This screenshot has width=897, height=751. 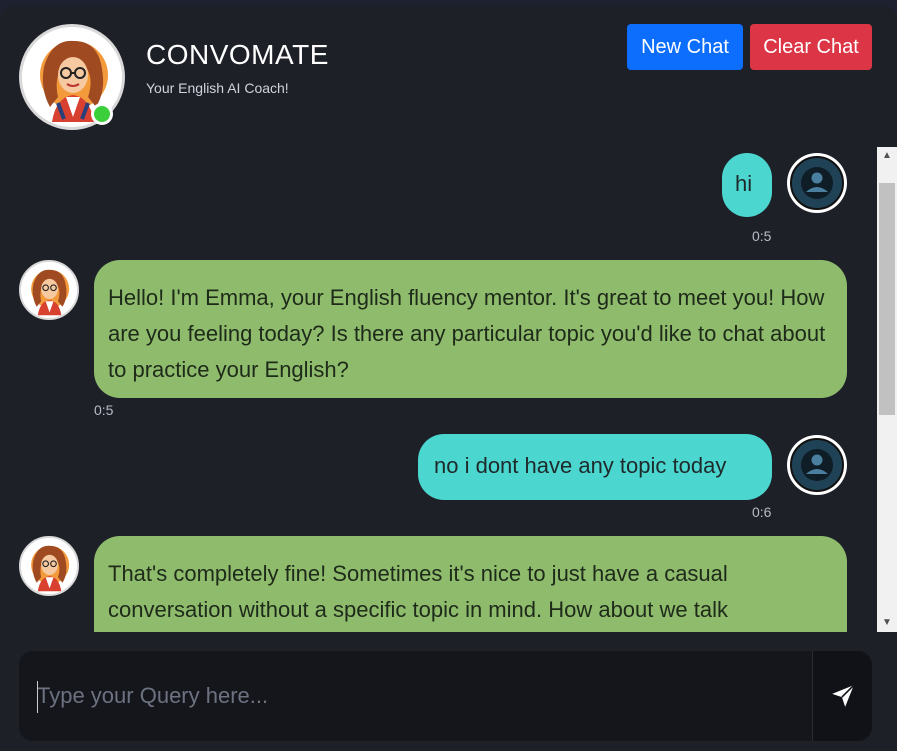 What do you see at coordinates (217, 88) in the screenshot?
I see `app-subtitle: Your English AI Coach!` at bounding box center [217, 88].